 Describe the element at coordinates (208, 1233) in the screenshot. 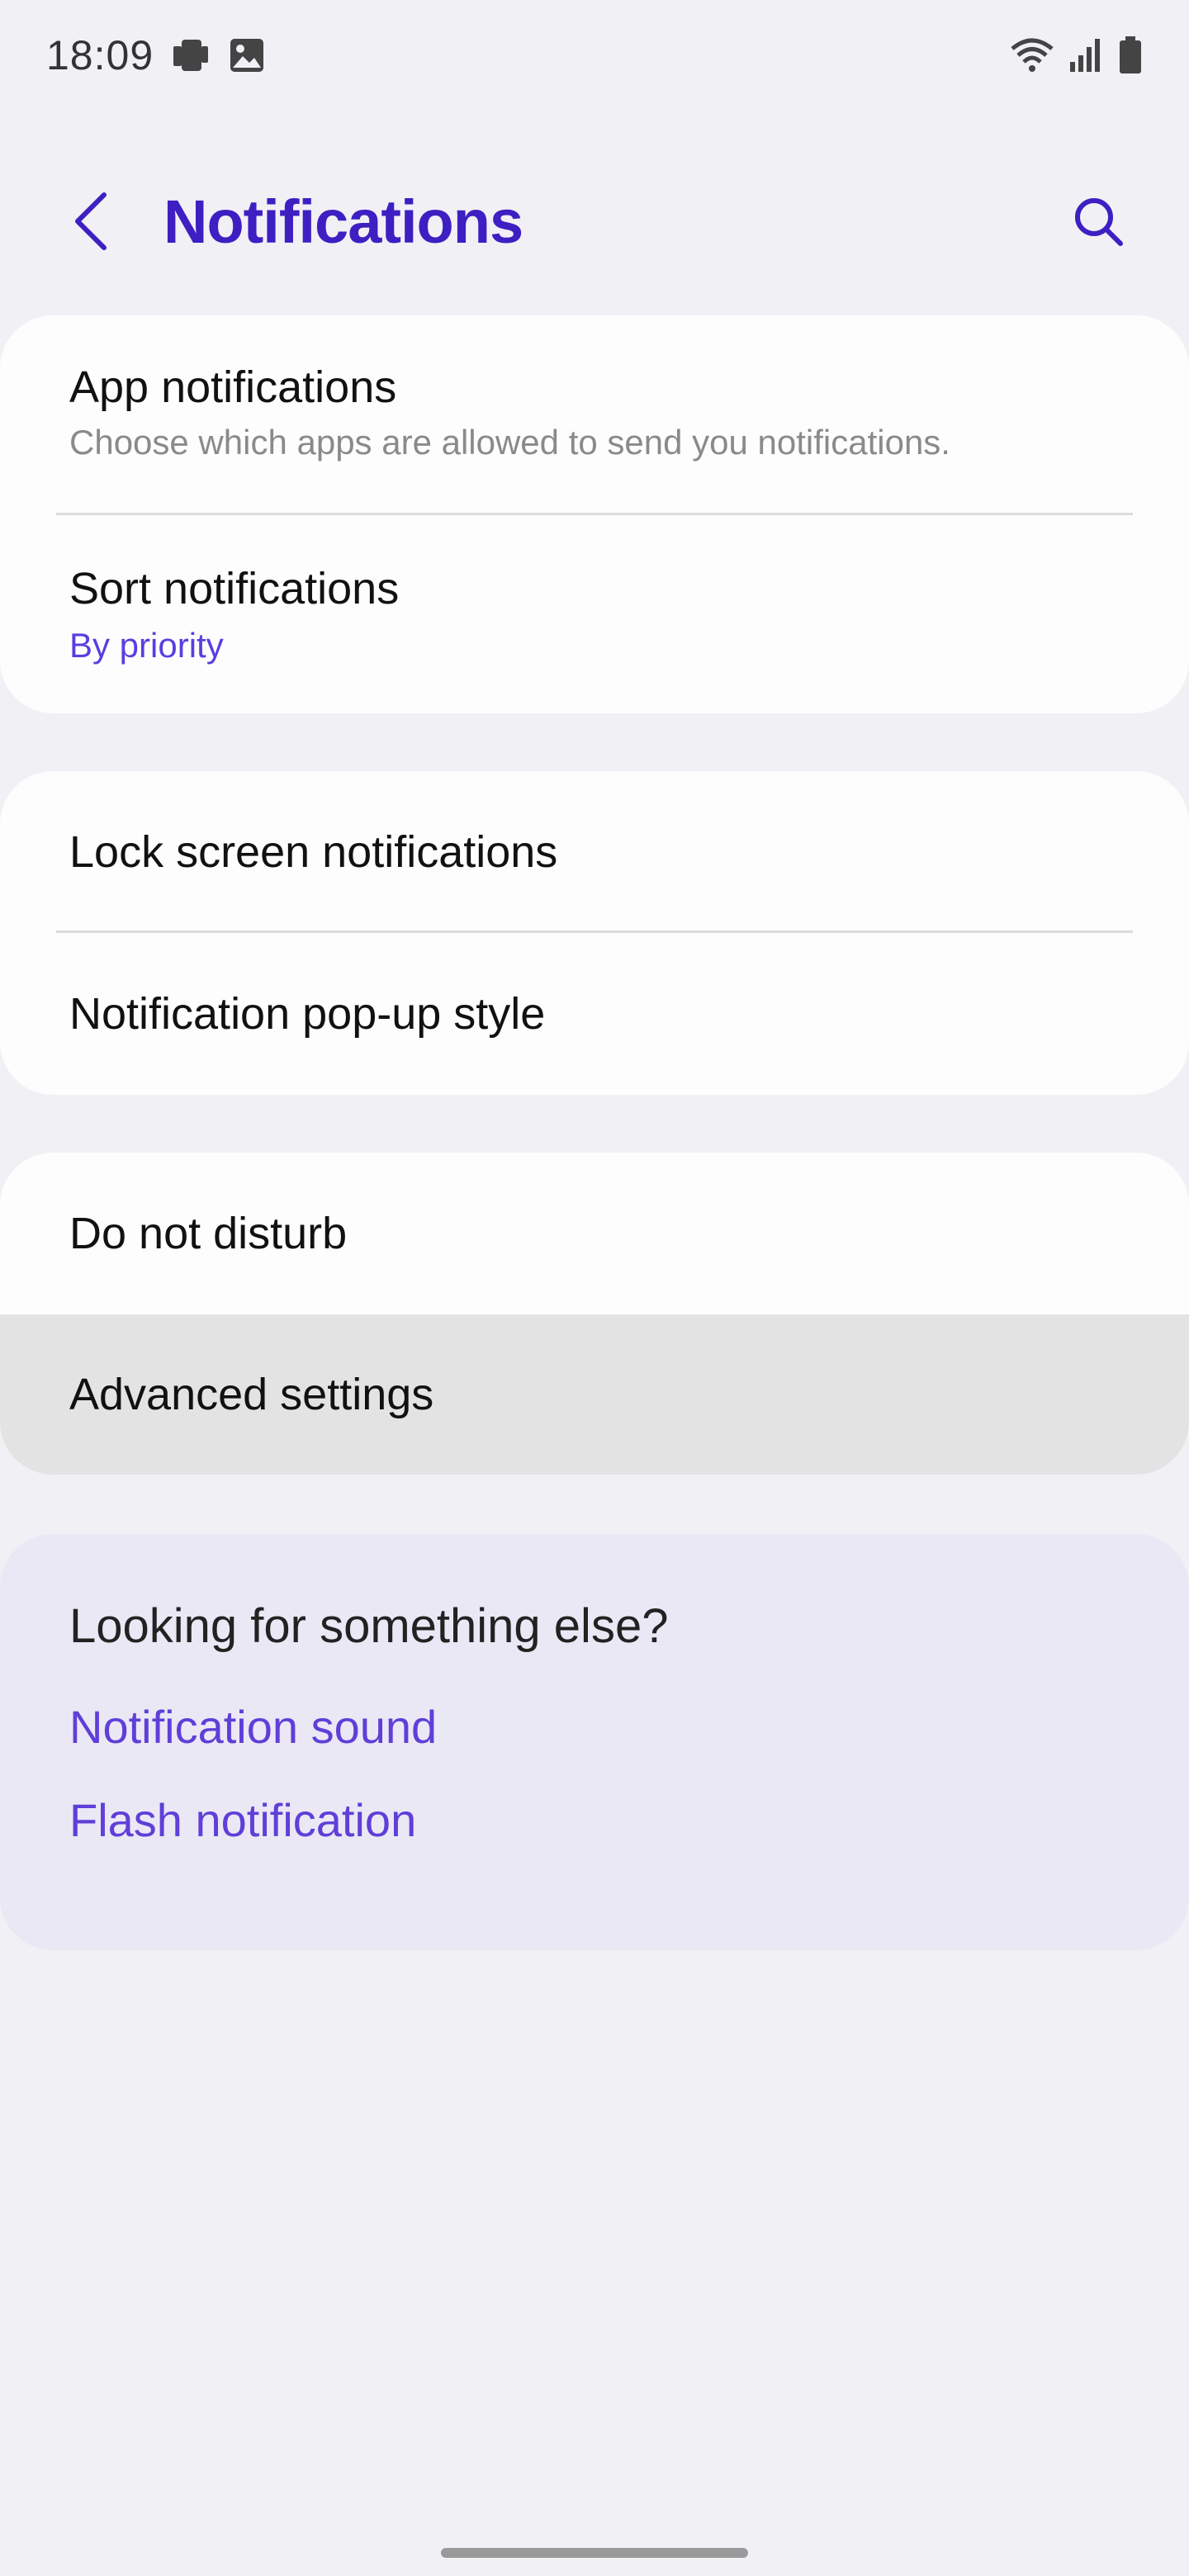

I see `do-not-disturb-title: Do not disturb` at that location.